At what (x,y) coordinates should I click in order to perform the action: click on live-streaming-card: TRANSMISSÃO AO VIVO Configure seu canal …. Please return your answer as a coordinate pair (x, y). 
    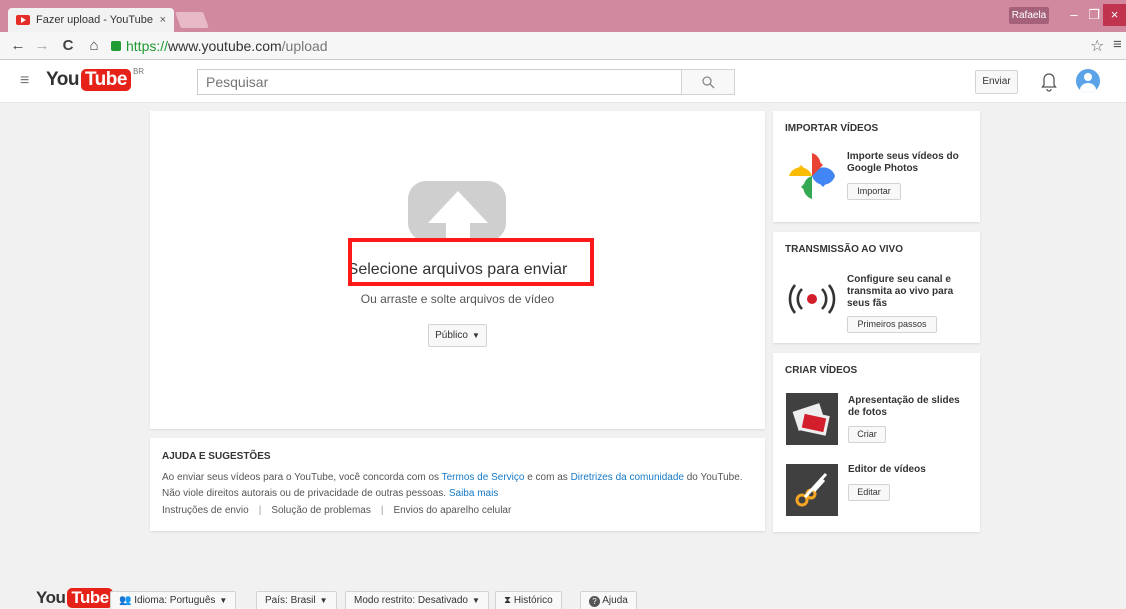
    Looking at the image, I should click on (876, 287).